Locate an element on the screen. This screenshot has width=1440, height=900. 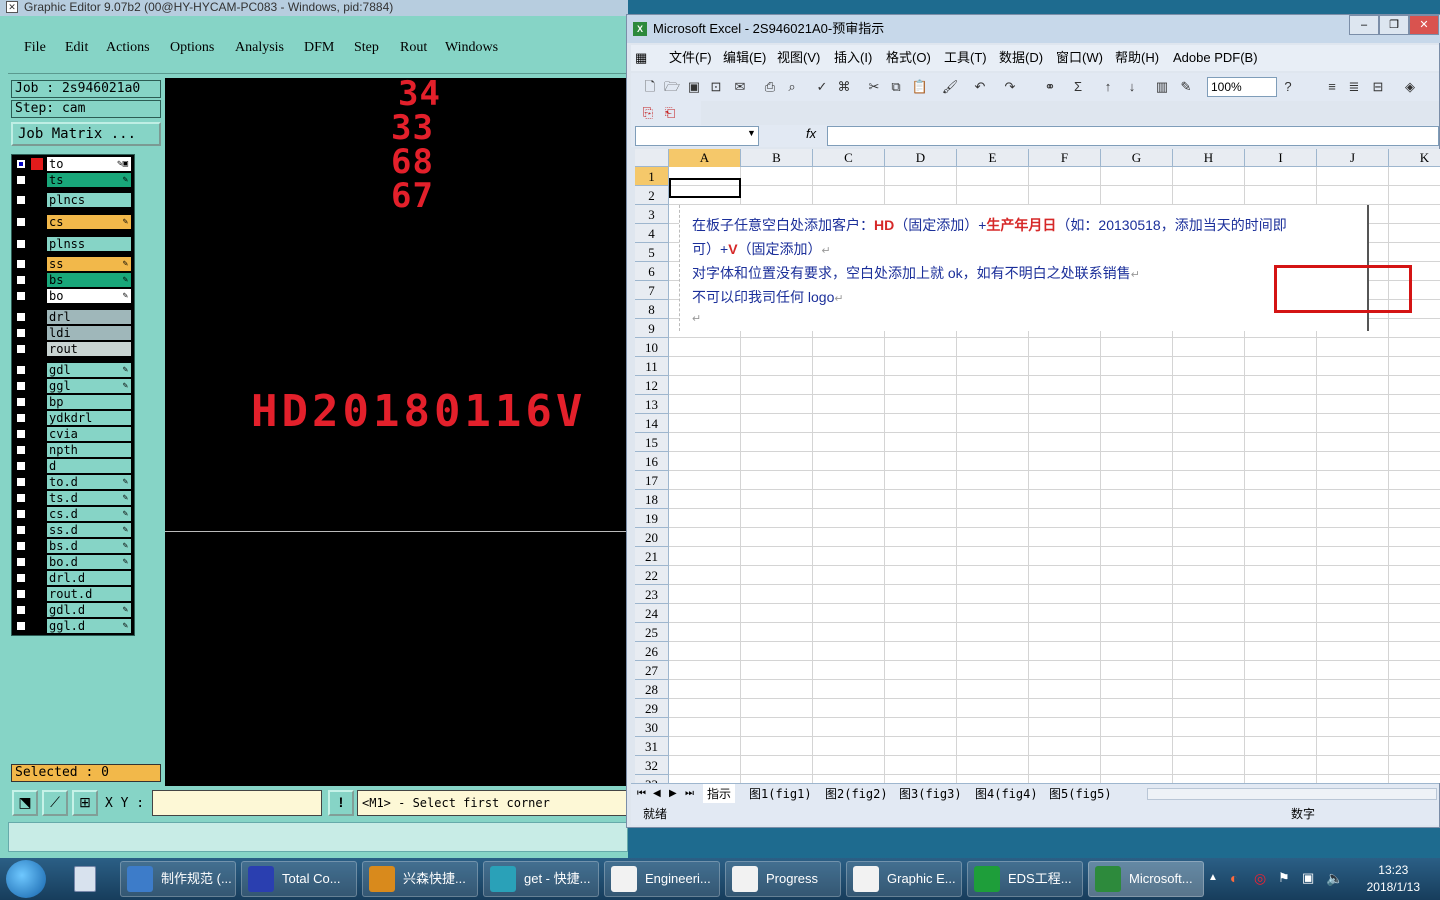
print-preview-icon: ⌕ is located at coordinates (792, 87).